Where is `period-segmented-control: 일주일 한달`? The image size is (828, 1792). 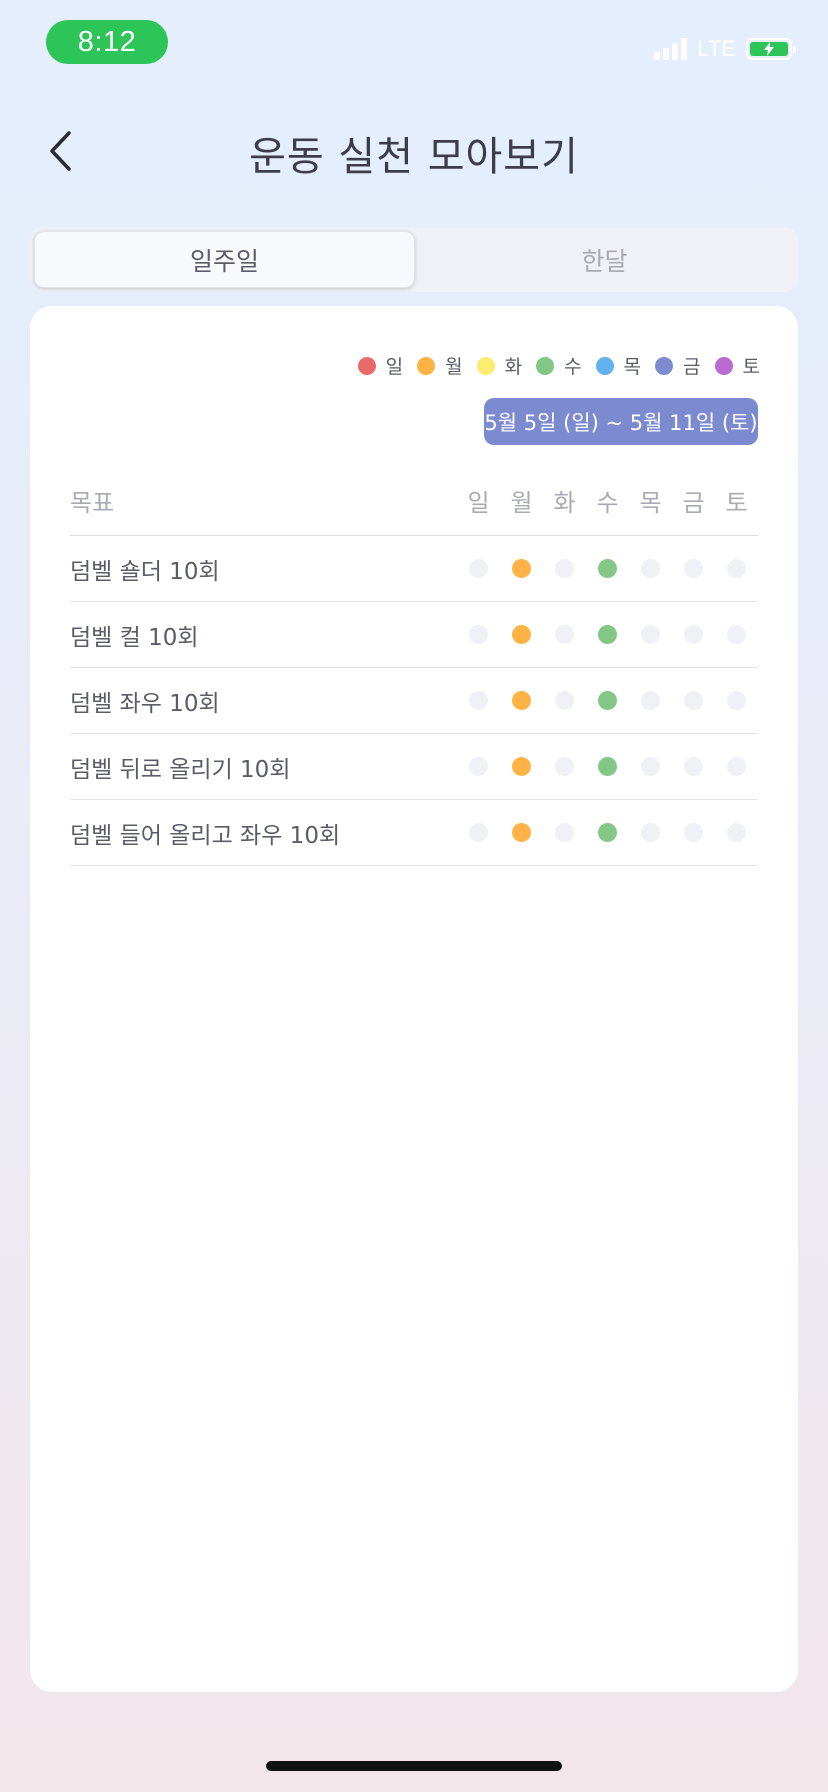 period-segmented-control: 일주일 한달 is located at coordinates (414, 259).